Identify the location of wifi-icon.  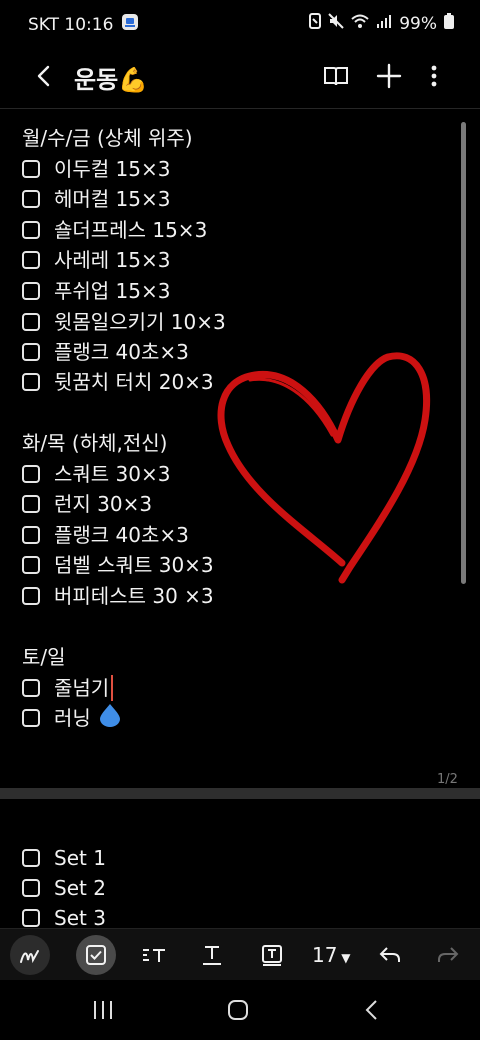
(360, 24).